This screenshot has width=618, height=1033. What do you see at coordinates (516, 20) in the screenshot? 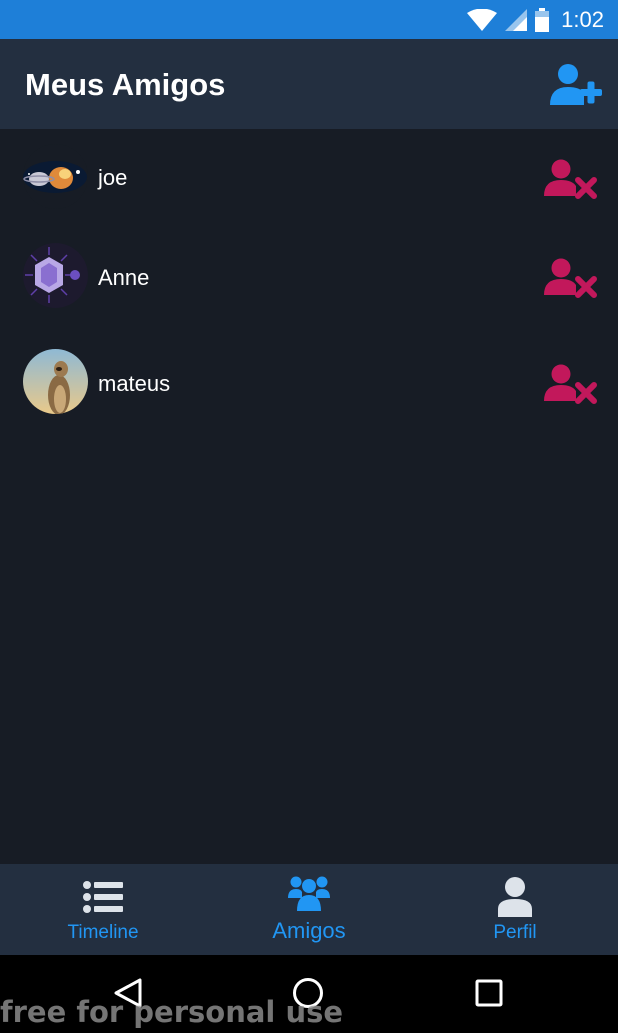
I see `signal-icon` at bounding box center [516, 20].